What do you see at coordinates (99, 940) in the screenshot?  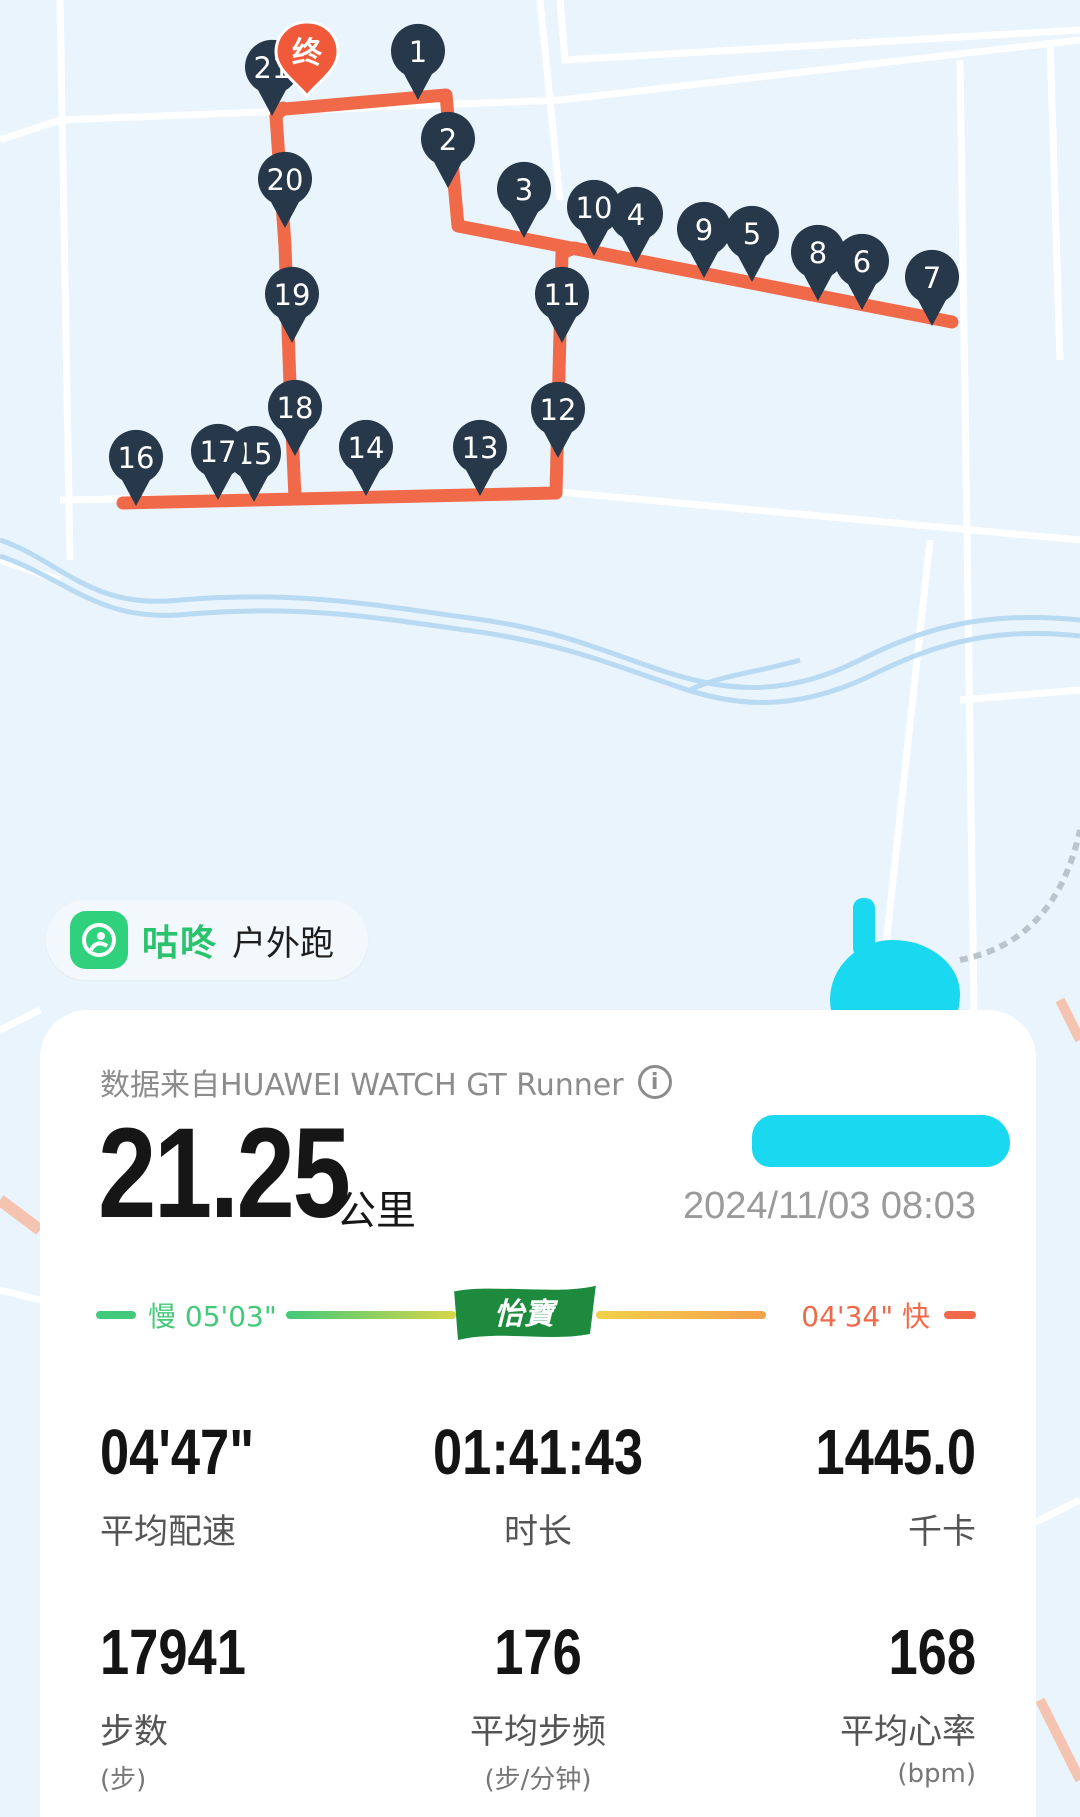 I see `codoon-app-icon` at bounding box center [99, 940].